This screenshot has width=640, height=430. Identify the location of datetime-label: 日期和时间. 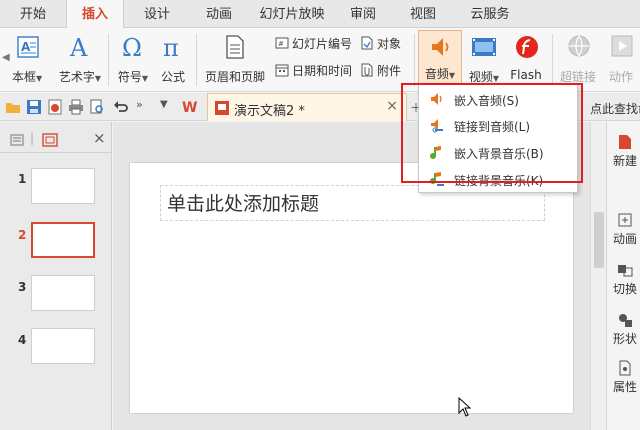
(322, 71).